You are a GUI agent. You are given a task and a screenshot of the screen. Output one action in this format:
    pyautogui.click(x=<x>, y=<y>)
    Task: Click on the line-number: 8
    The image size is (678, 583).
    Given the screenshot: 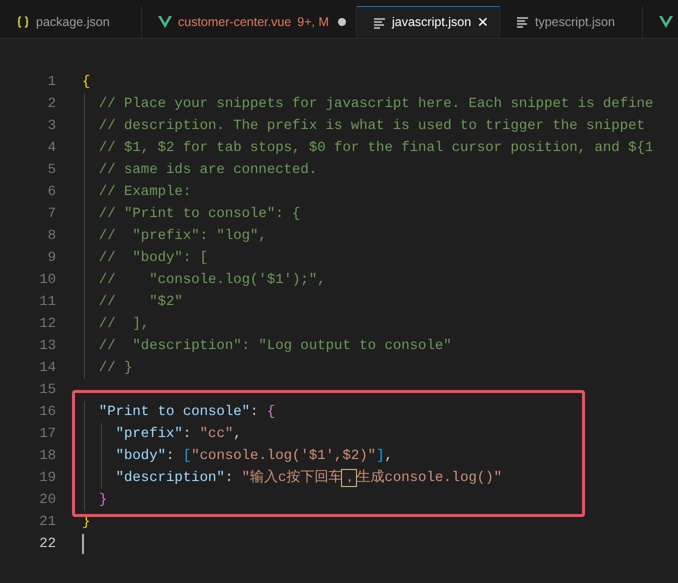 What is the action you would take?
    pyautogui.click(x=51, y=236)
    